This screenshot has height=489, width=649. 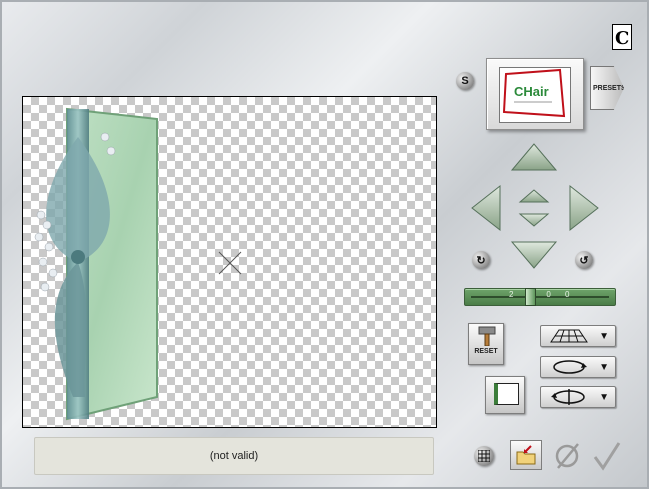 What do you see at coordinates (609, 88) in the screenshot?
I see `presets-label: PRESETS` at bounding box center [609, 88].